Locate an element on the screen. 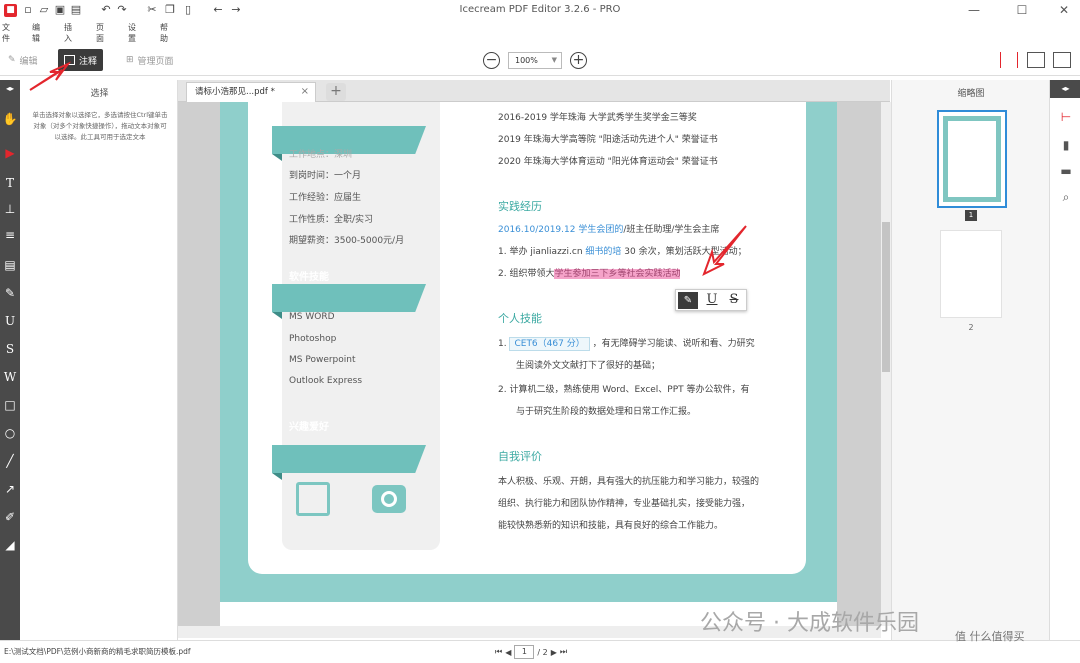 The width and height of the screenshot is (1080, 663). sticky-note-icon: ≡ is located at coordinates (10, 235).